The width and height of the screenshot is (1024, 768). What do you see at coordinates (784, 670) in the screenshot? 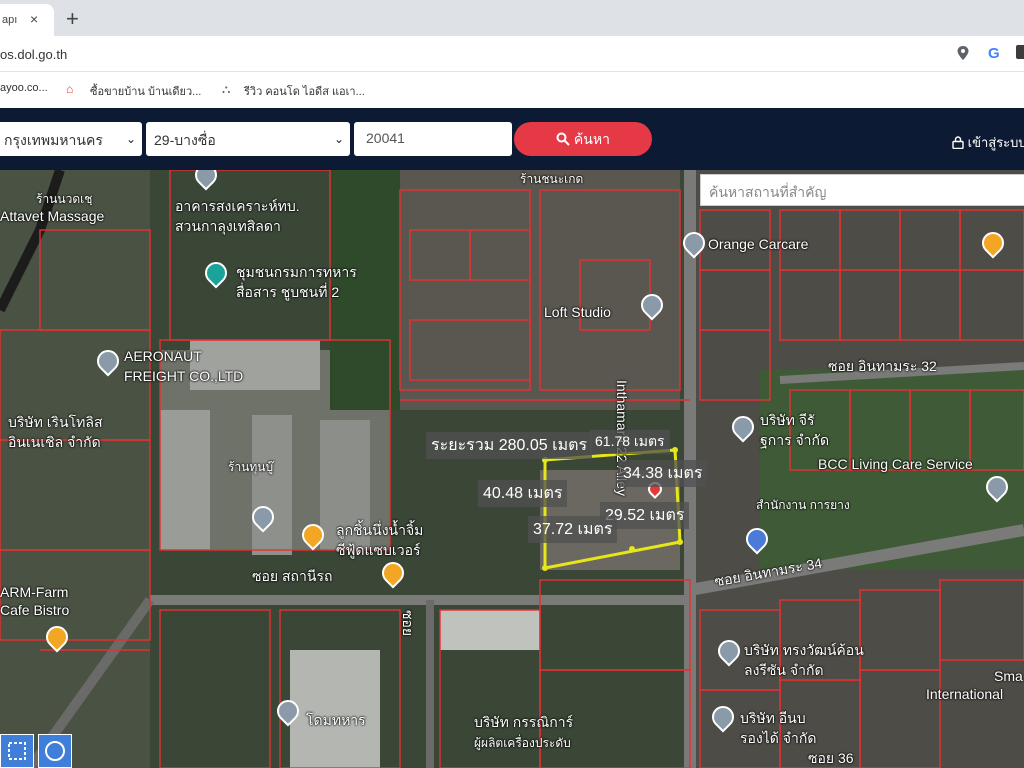
I see `map-label: ลงรีซัน จำกัด` at bounding box center [784, 670].